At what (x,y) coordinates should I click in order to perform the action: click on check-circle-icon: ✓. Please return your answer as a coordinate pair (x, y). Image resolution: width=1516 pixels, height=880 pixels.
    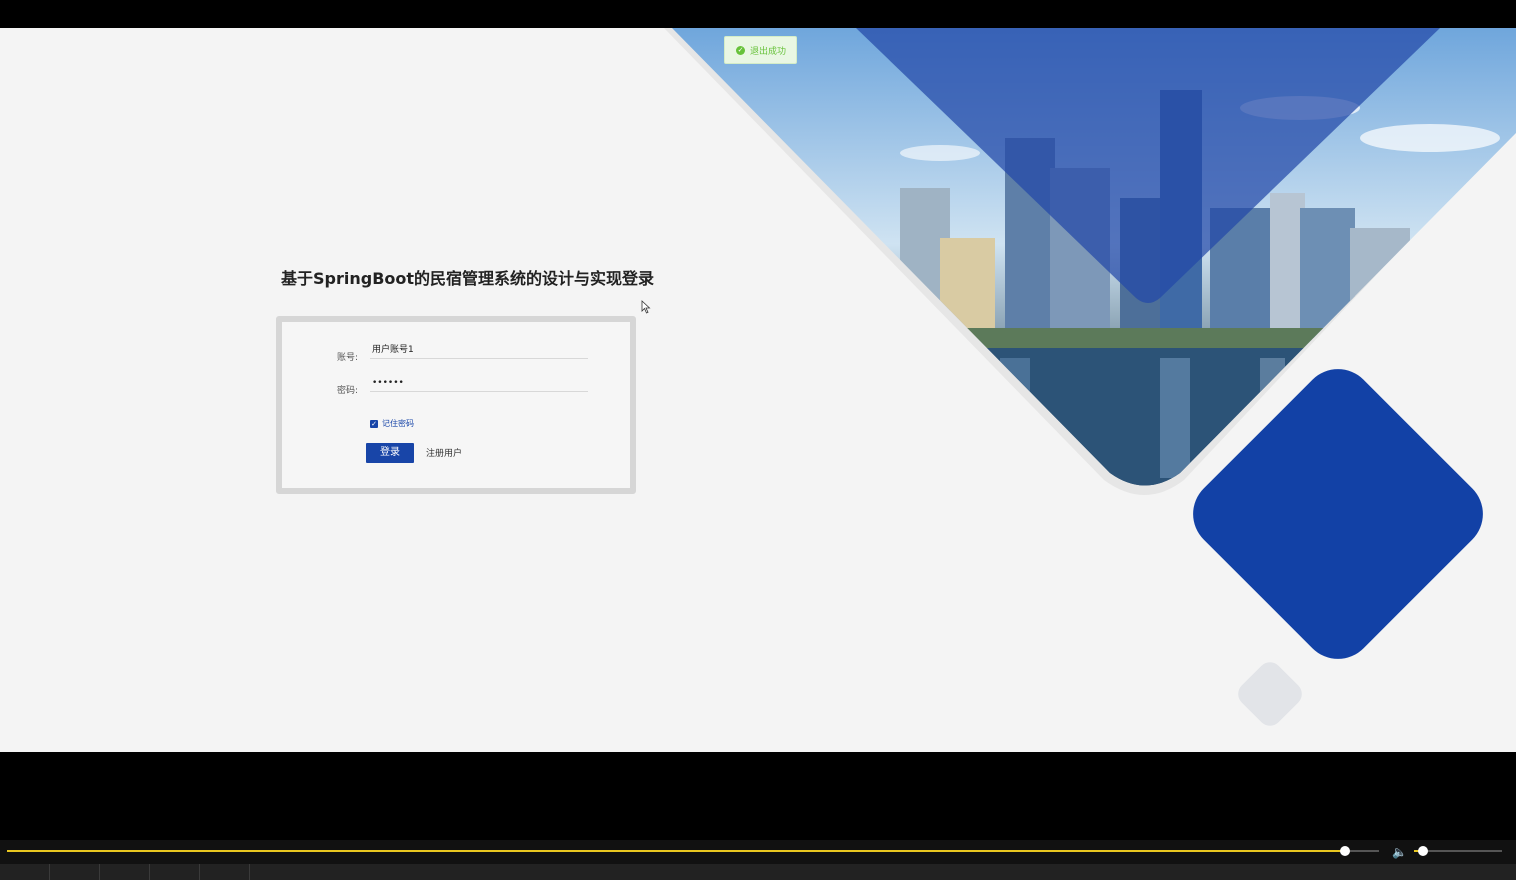
    Looking at the image, I should click on (740, 50).